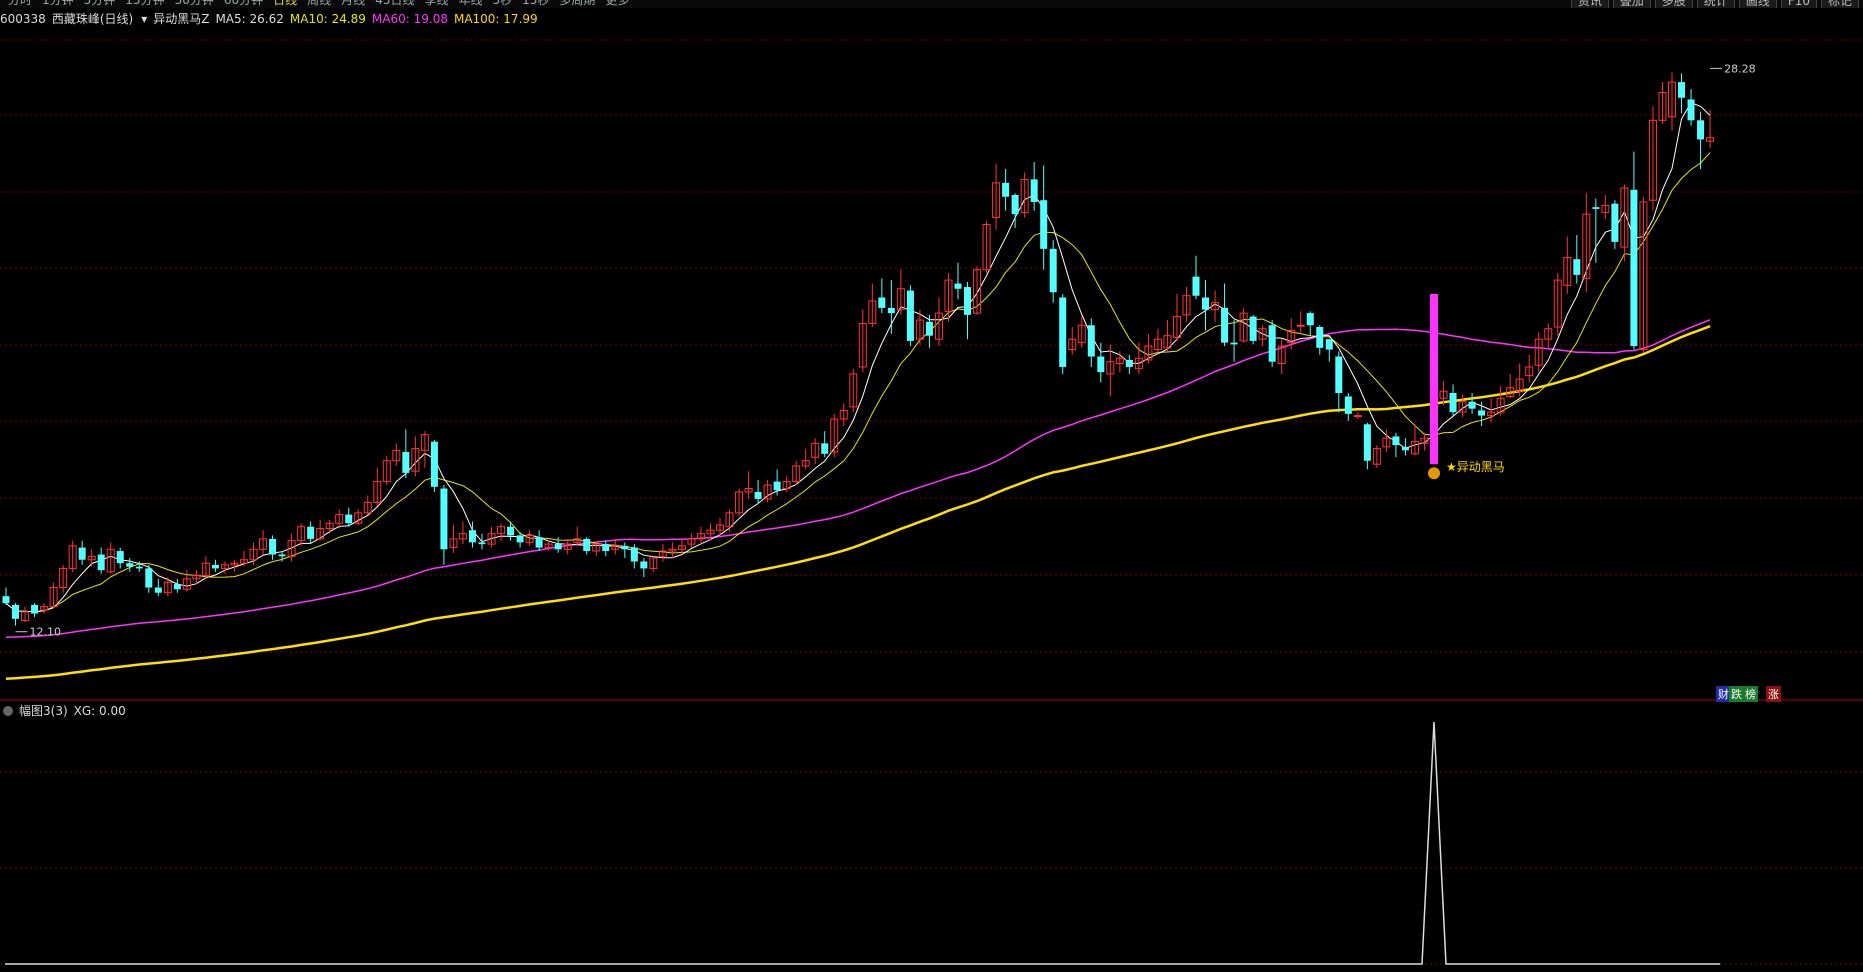 The height and width of the screenshot is (972, 1863). I want to click on panel-menu-icon, so click(8, 711).